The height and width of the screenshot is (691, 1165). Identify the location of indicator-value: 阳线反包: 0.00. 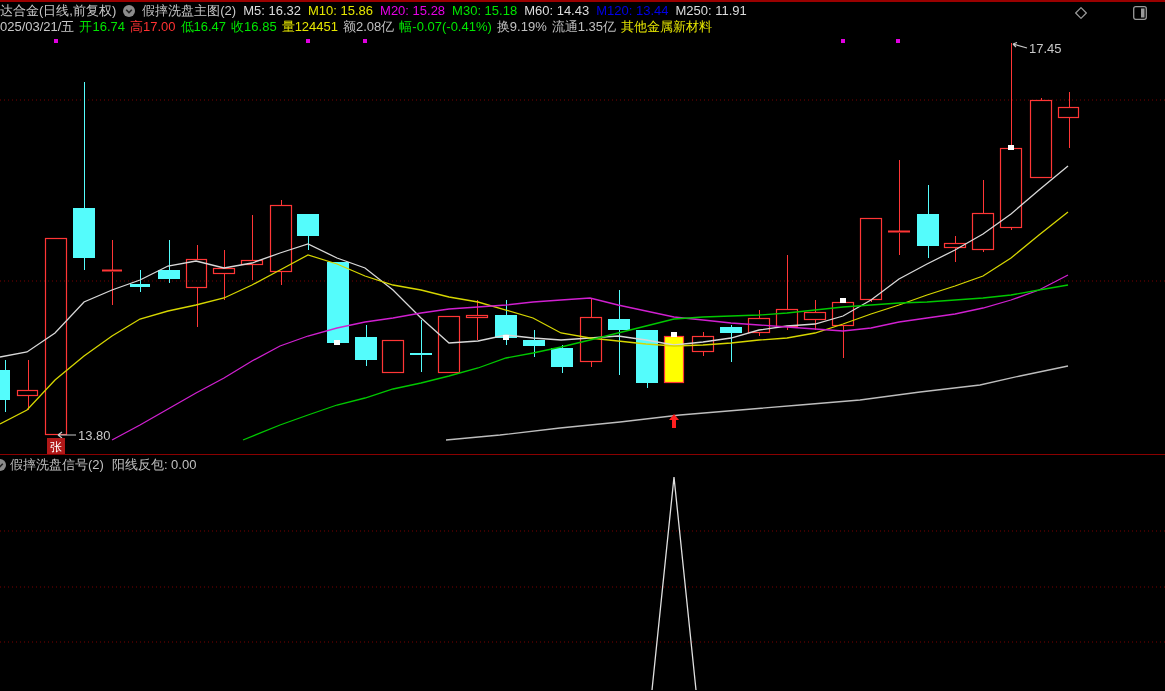
(154, 465).